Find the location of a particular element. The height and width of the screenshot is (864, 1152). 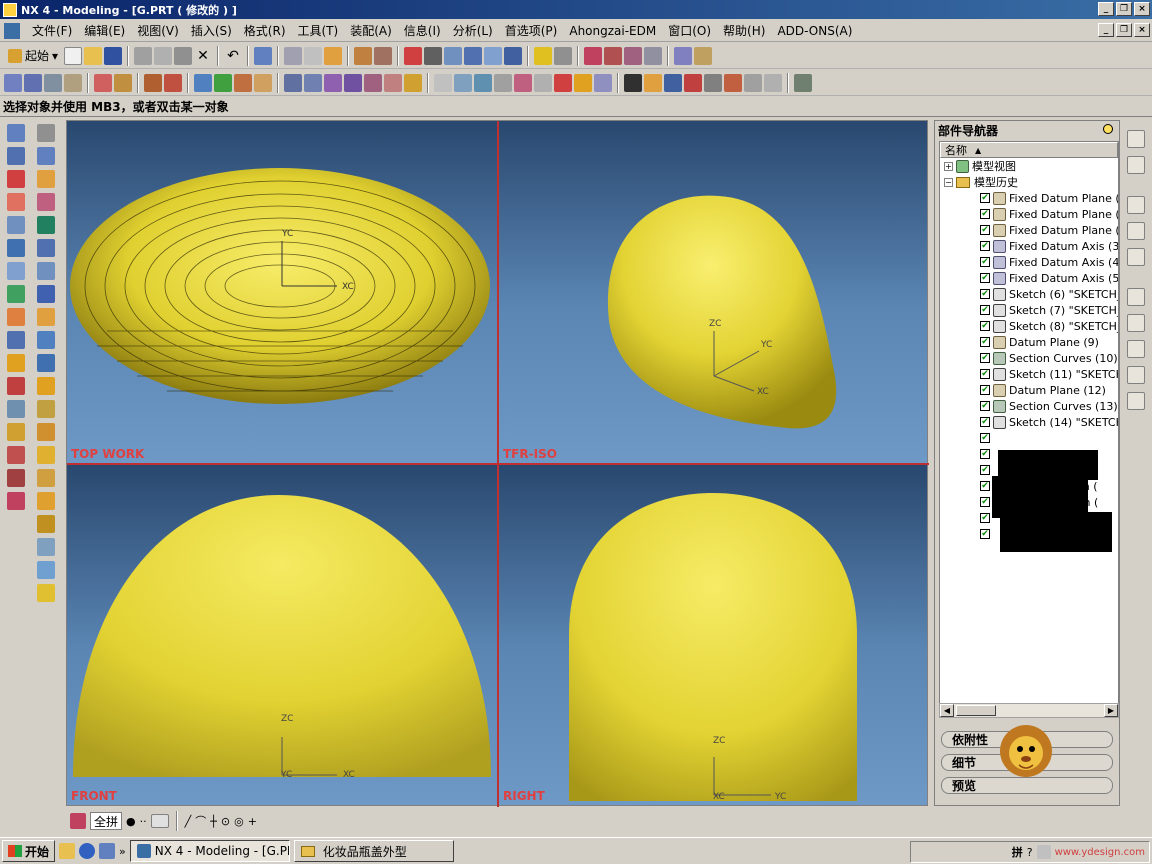

tree-node-model-views: + 模型视图 is located at coordinates (1029, 166).